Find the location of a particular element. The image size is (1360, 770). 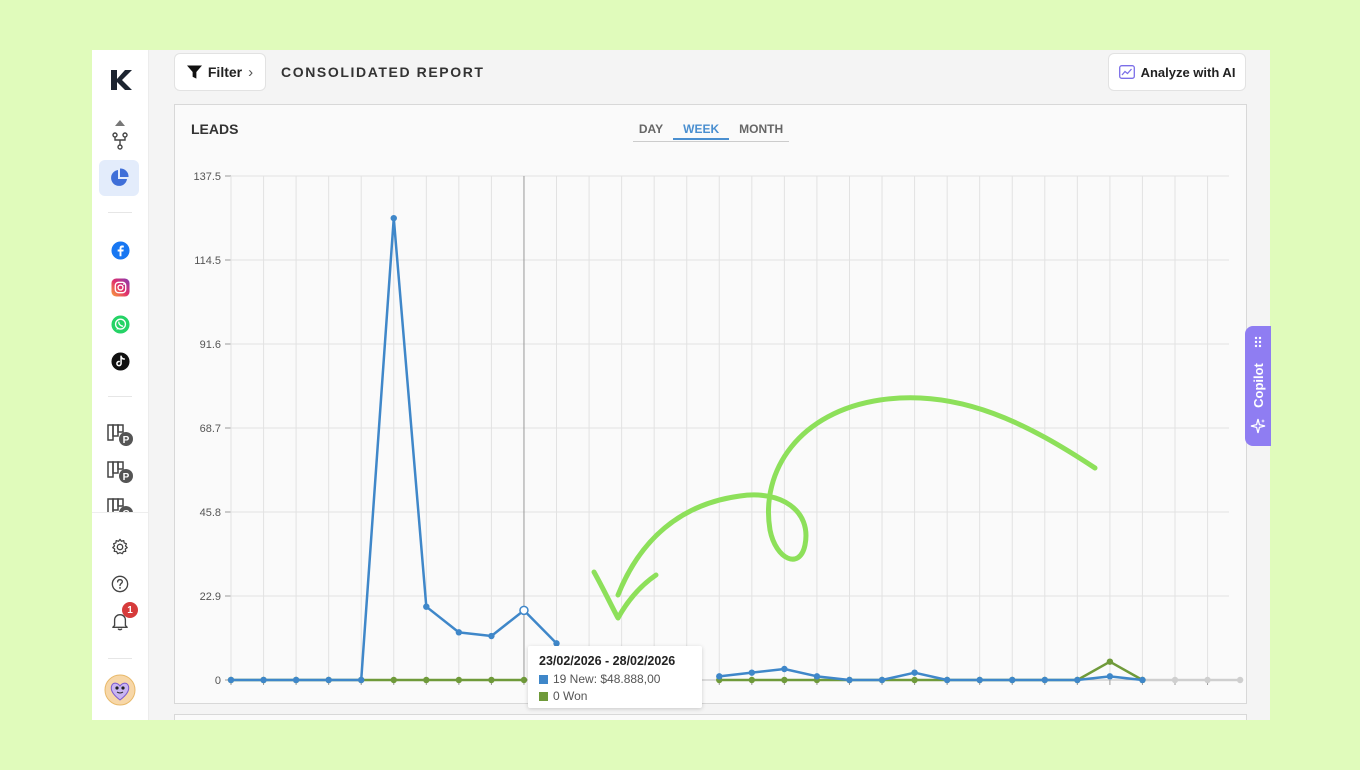

tooltip-row-new: 19 New: $48.888,00 is located at coordinates (599, 679).